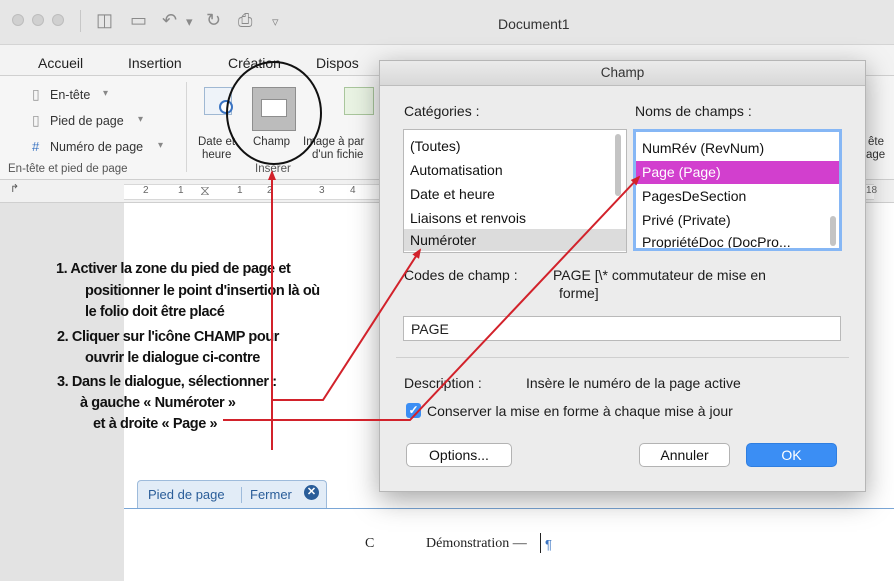 The image size is (894, 581). I want to click on highlight-circle, so click(274, 113).